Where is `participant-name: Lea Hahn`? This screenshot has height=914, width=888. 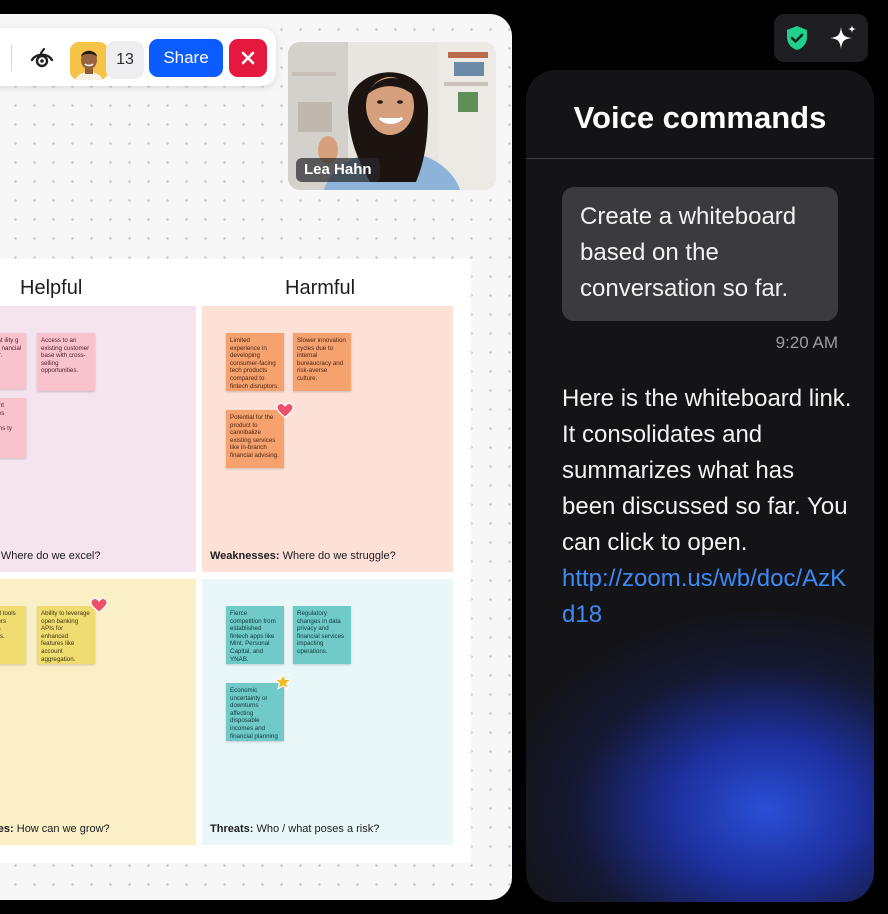 participant-name: Lea Hahn is located at coordinates (338, 170).